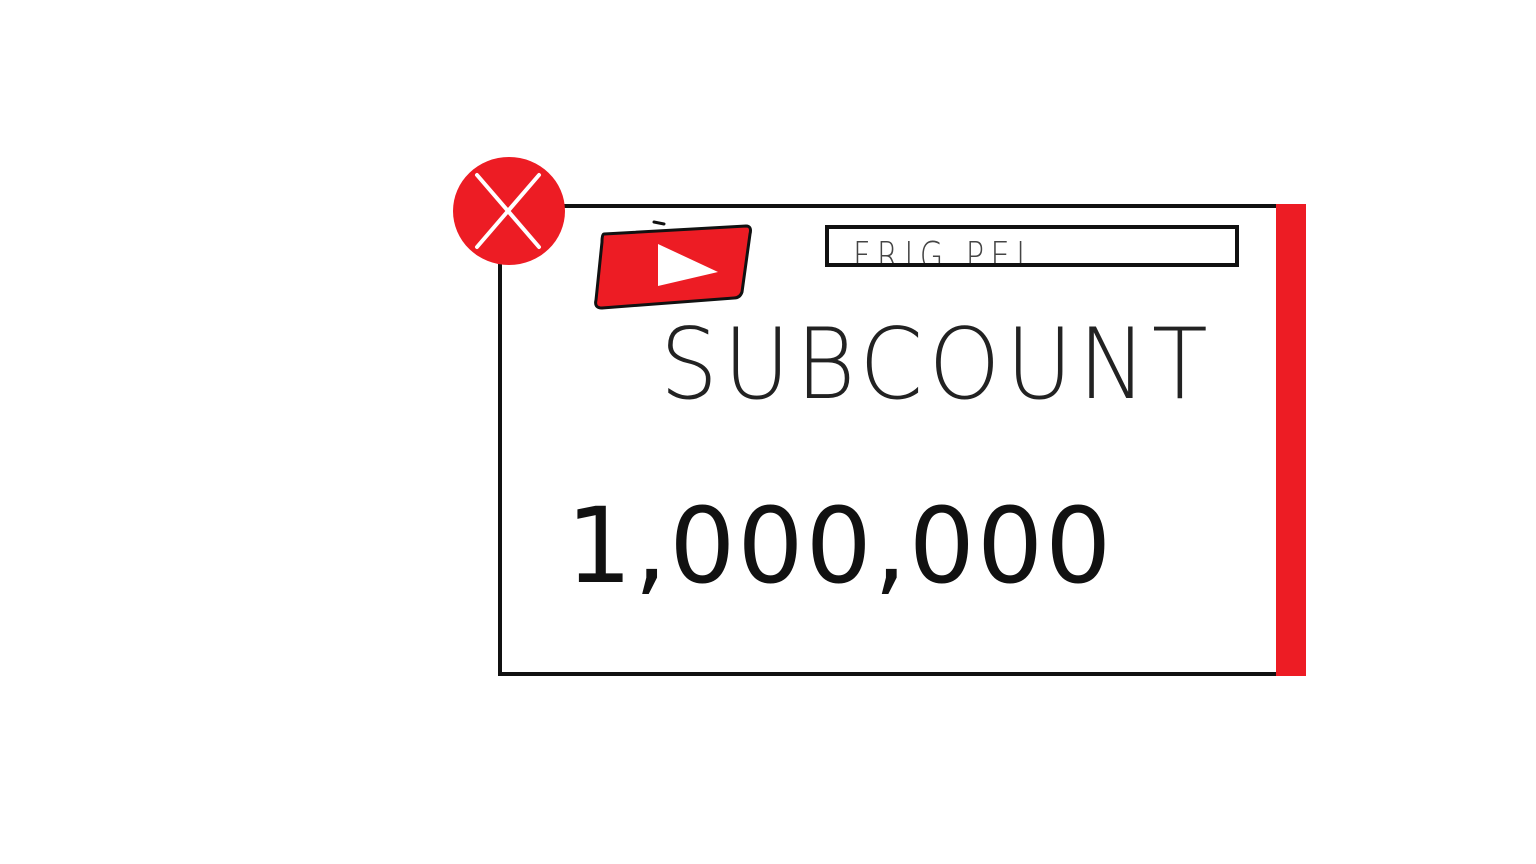 The height and width of the screenshot is (864, 1536). What do you see at coordinates (937, 365) in the screenshot?
I see `subcount-title: SUBCOUNT` at bounding box center [937, 365].